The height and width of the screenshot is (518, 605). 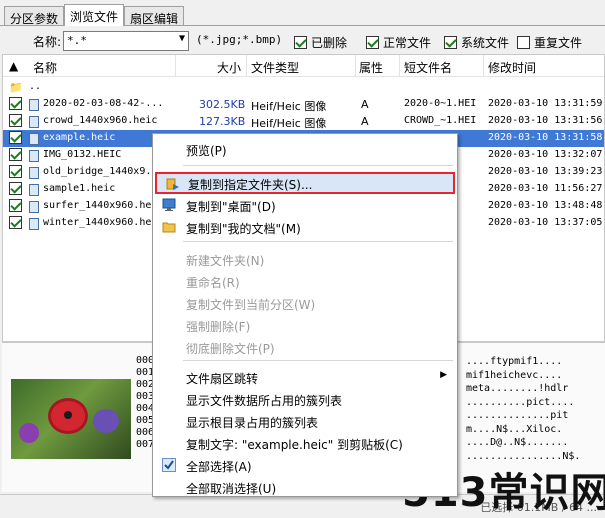 I want to click on menu-item-label: 重命名(R), so click(x=213, y=283).